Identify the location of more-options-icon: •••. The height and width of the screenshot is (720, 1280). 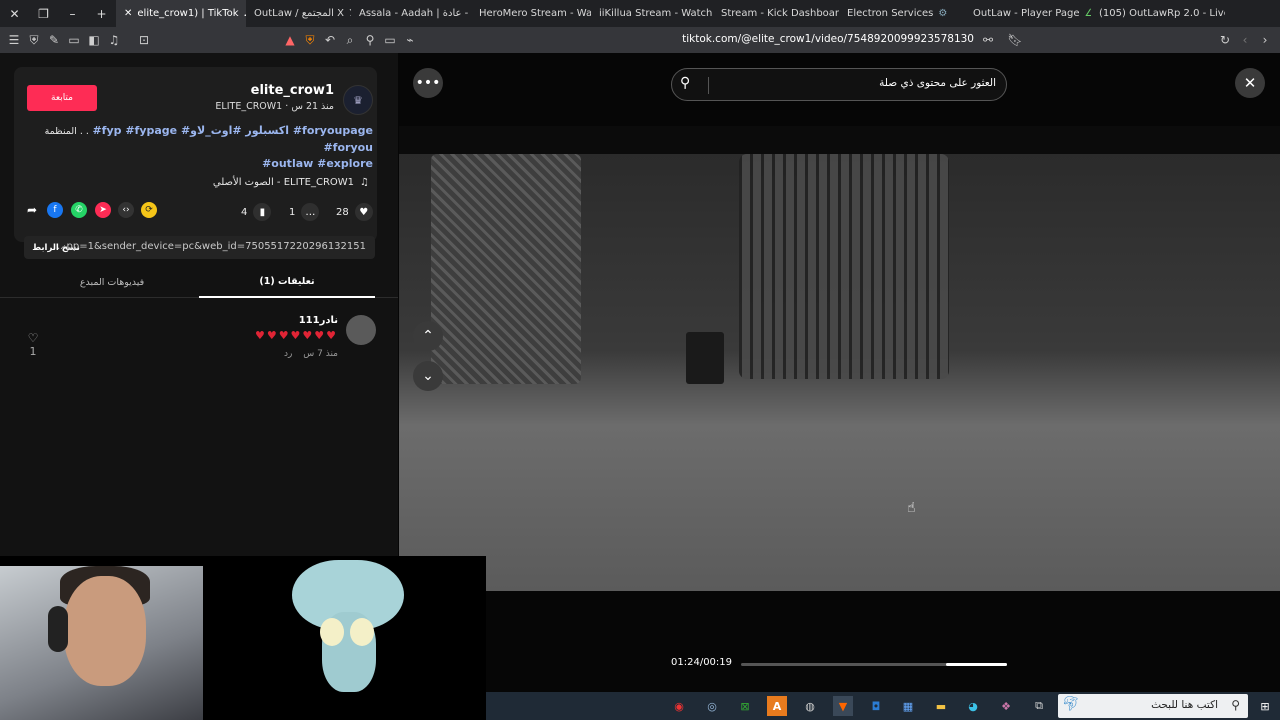
(428, 83).